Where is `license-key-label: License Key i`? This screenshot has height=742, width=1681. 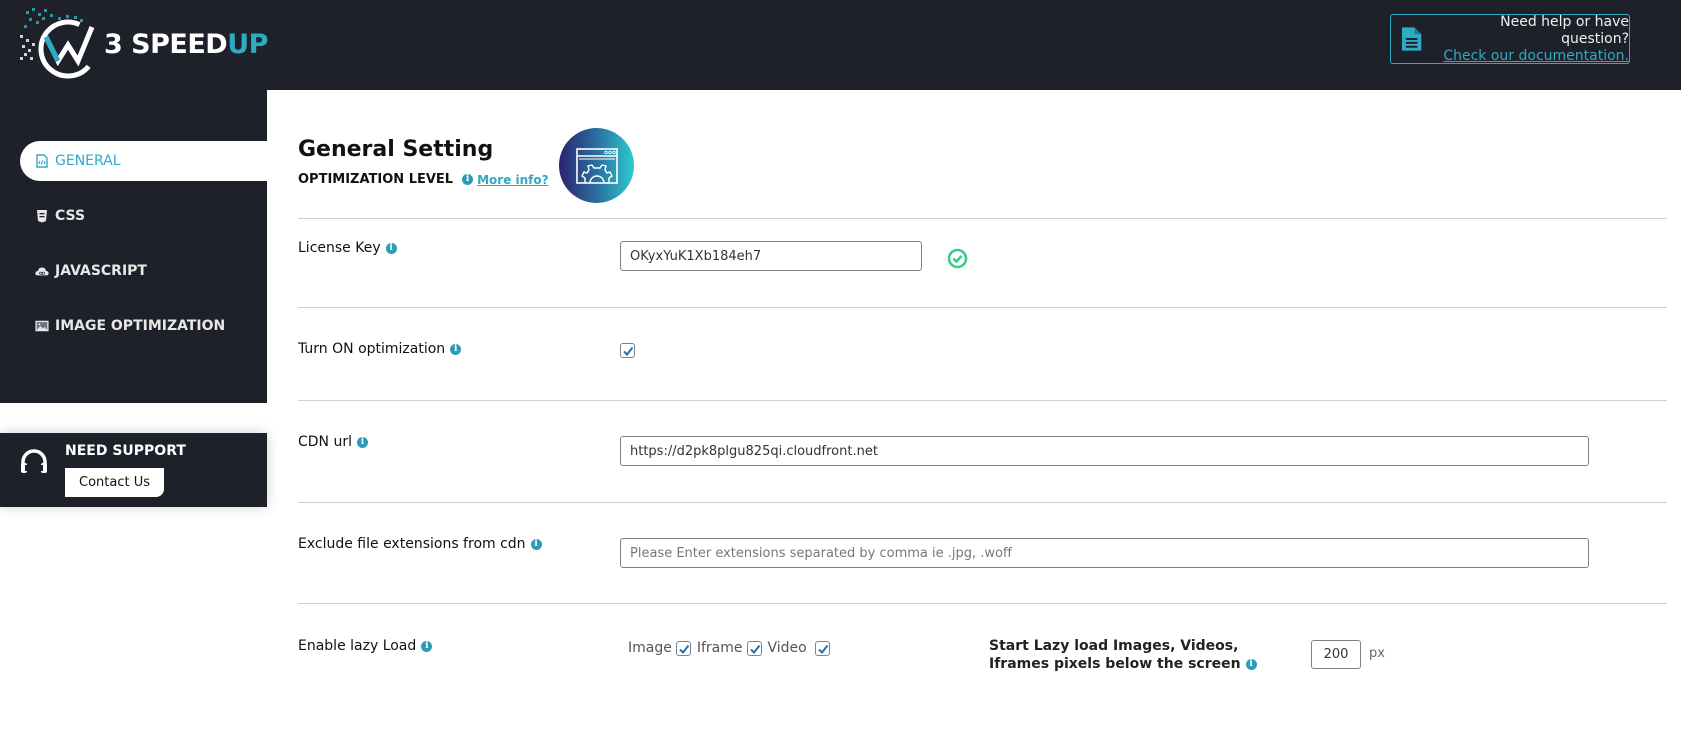
license-key-label: License Key i is located at coordinates (347, 248).